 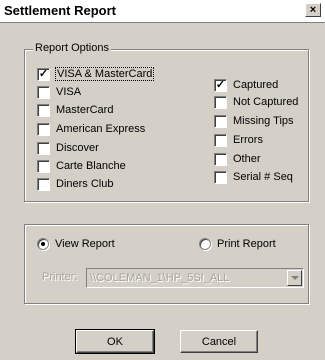 I want to click on ok-button-label: OK, so click(x=115, y=341).